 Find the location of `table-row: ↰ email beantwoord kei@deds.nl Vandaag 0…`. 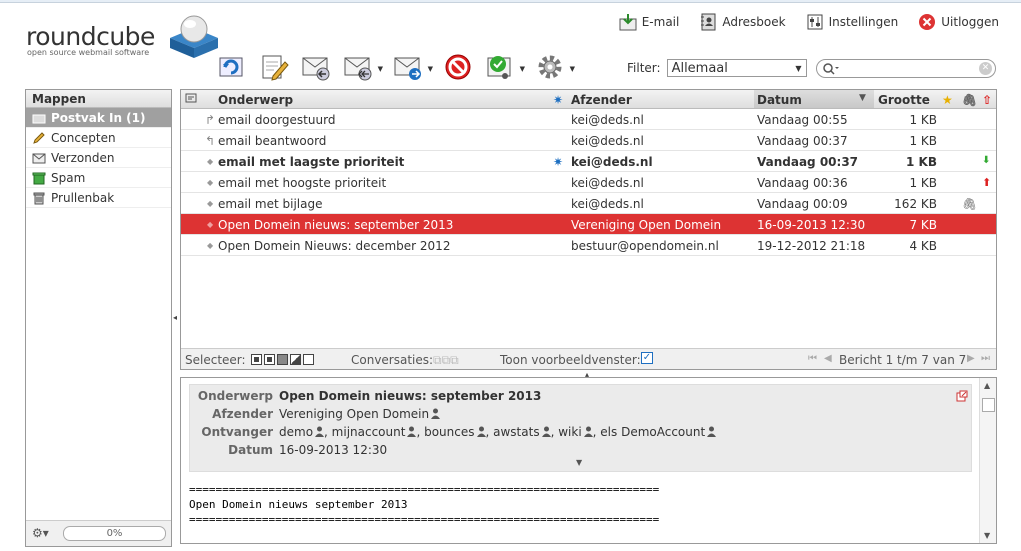

table-row: ↰ email beantwoord kei@deds.nl Vandaag 0… is located at coordinates (588, 140).